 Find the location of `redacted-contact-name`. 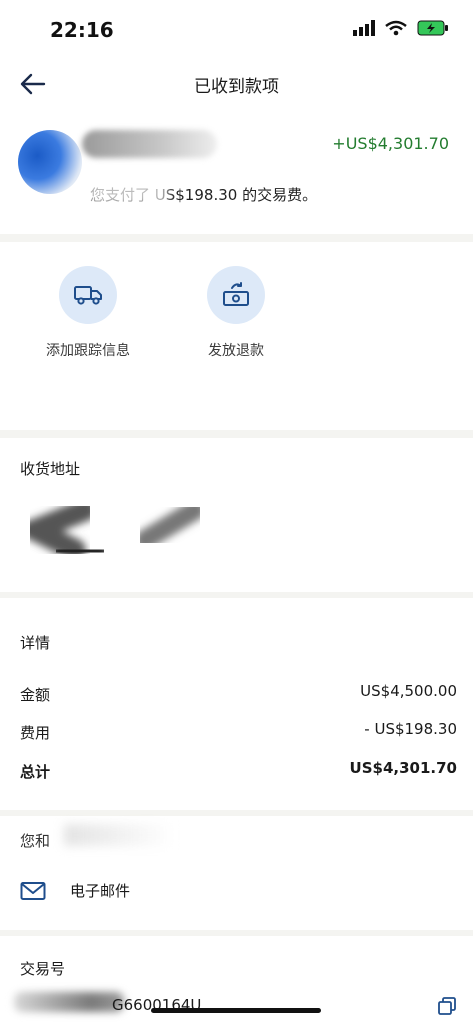

redacted-contact-name is located at coordinates (119, 835).